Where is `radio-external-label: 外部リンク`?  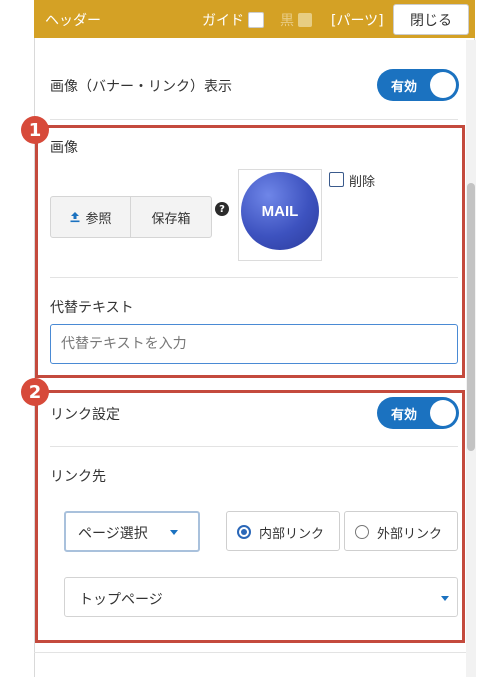
radio-external-label: 外部リンク is located at coordinates (410, 534).